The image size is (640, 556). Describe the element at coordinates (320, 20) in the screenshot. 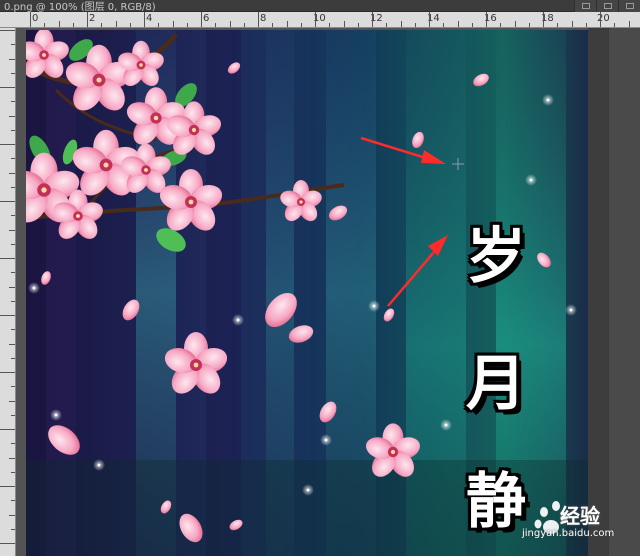

I see `horizontal-ruler: 0 2 4 6 8 10 12 14 16 18 20` at that location.